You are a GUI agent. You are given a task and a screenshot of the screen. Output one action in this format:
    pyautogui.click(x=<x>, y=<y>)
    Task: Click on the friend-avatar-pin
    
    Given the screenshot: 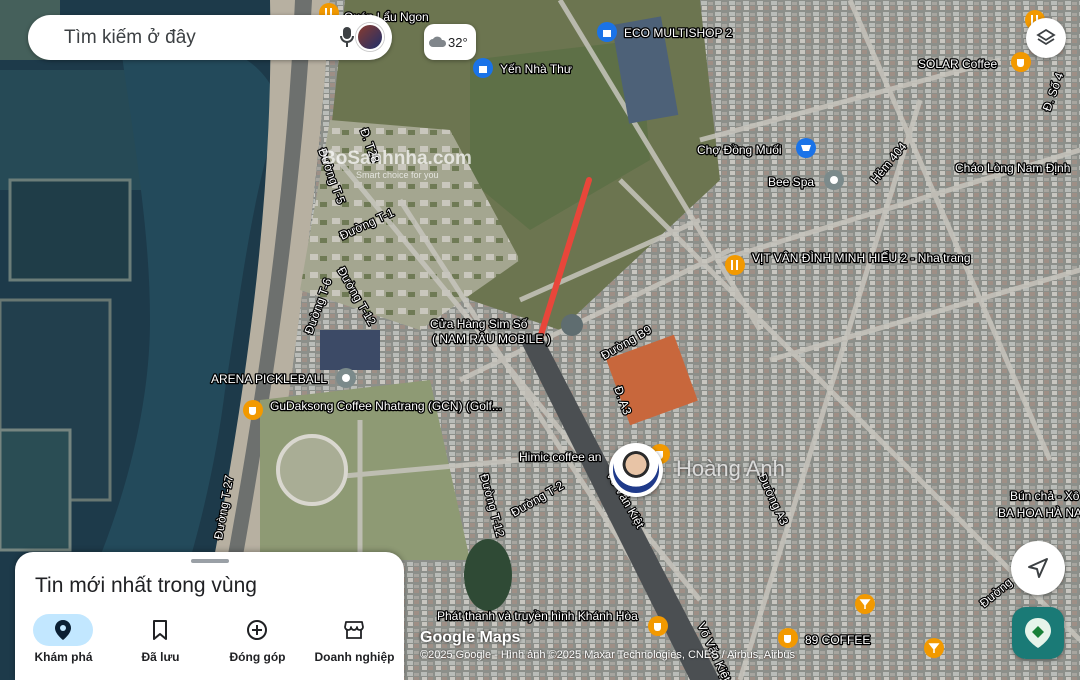 What is the action you would take?
    pyautogui.click(x=636, y=470)
    